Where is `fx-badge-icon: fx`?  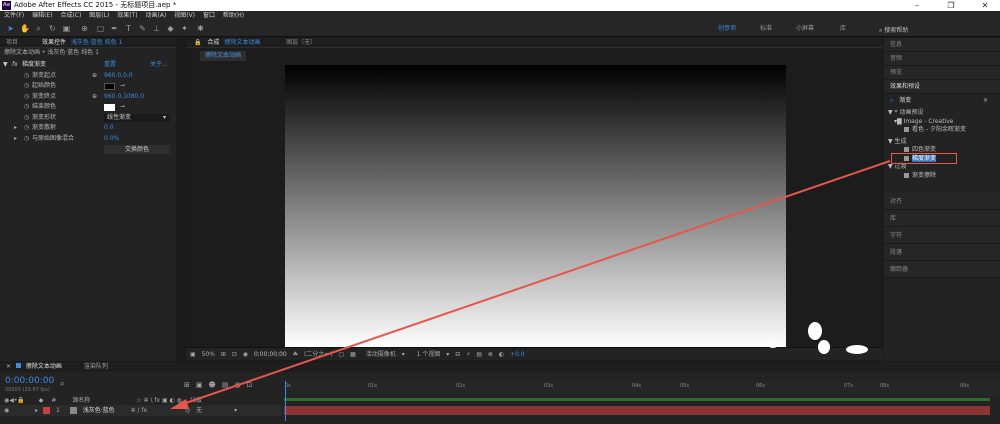 fx-badge-icon: fx is located at coordinates (15, 65).